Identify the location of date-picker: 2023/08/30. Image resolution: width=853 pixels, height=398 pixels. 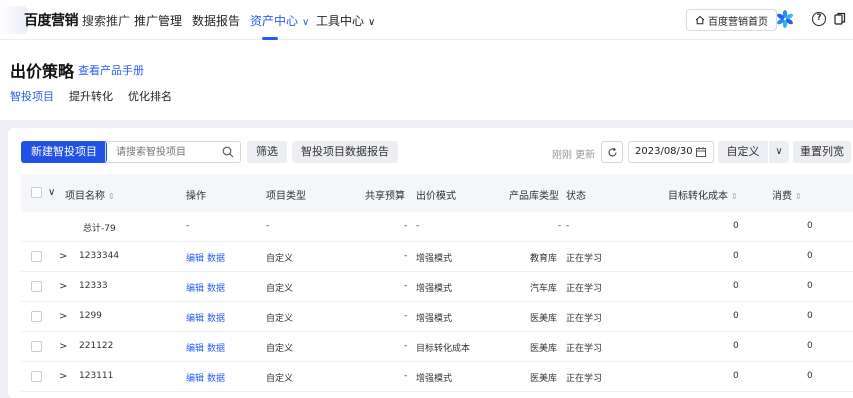
(671, 152).